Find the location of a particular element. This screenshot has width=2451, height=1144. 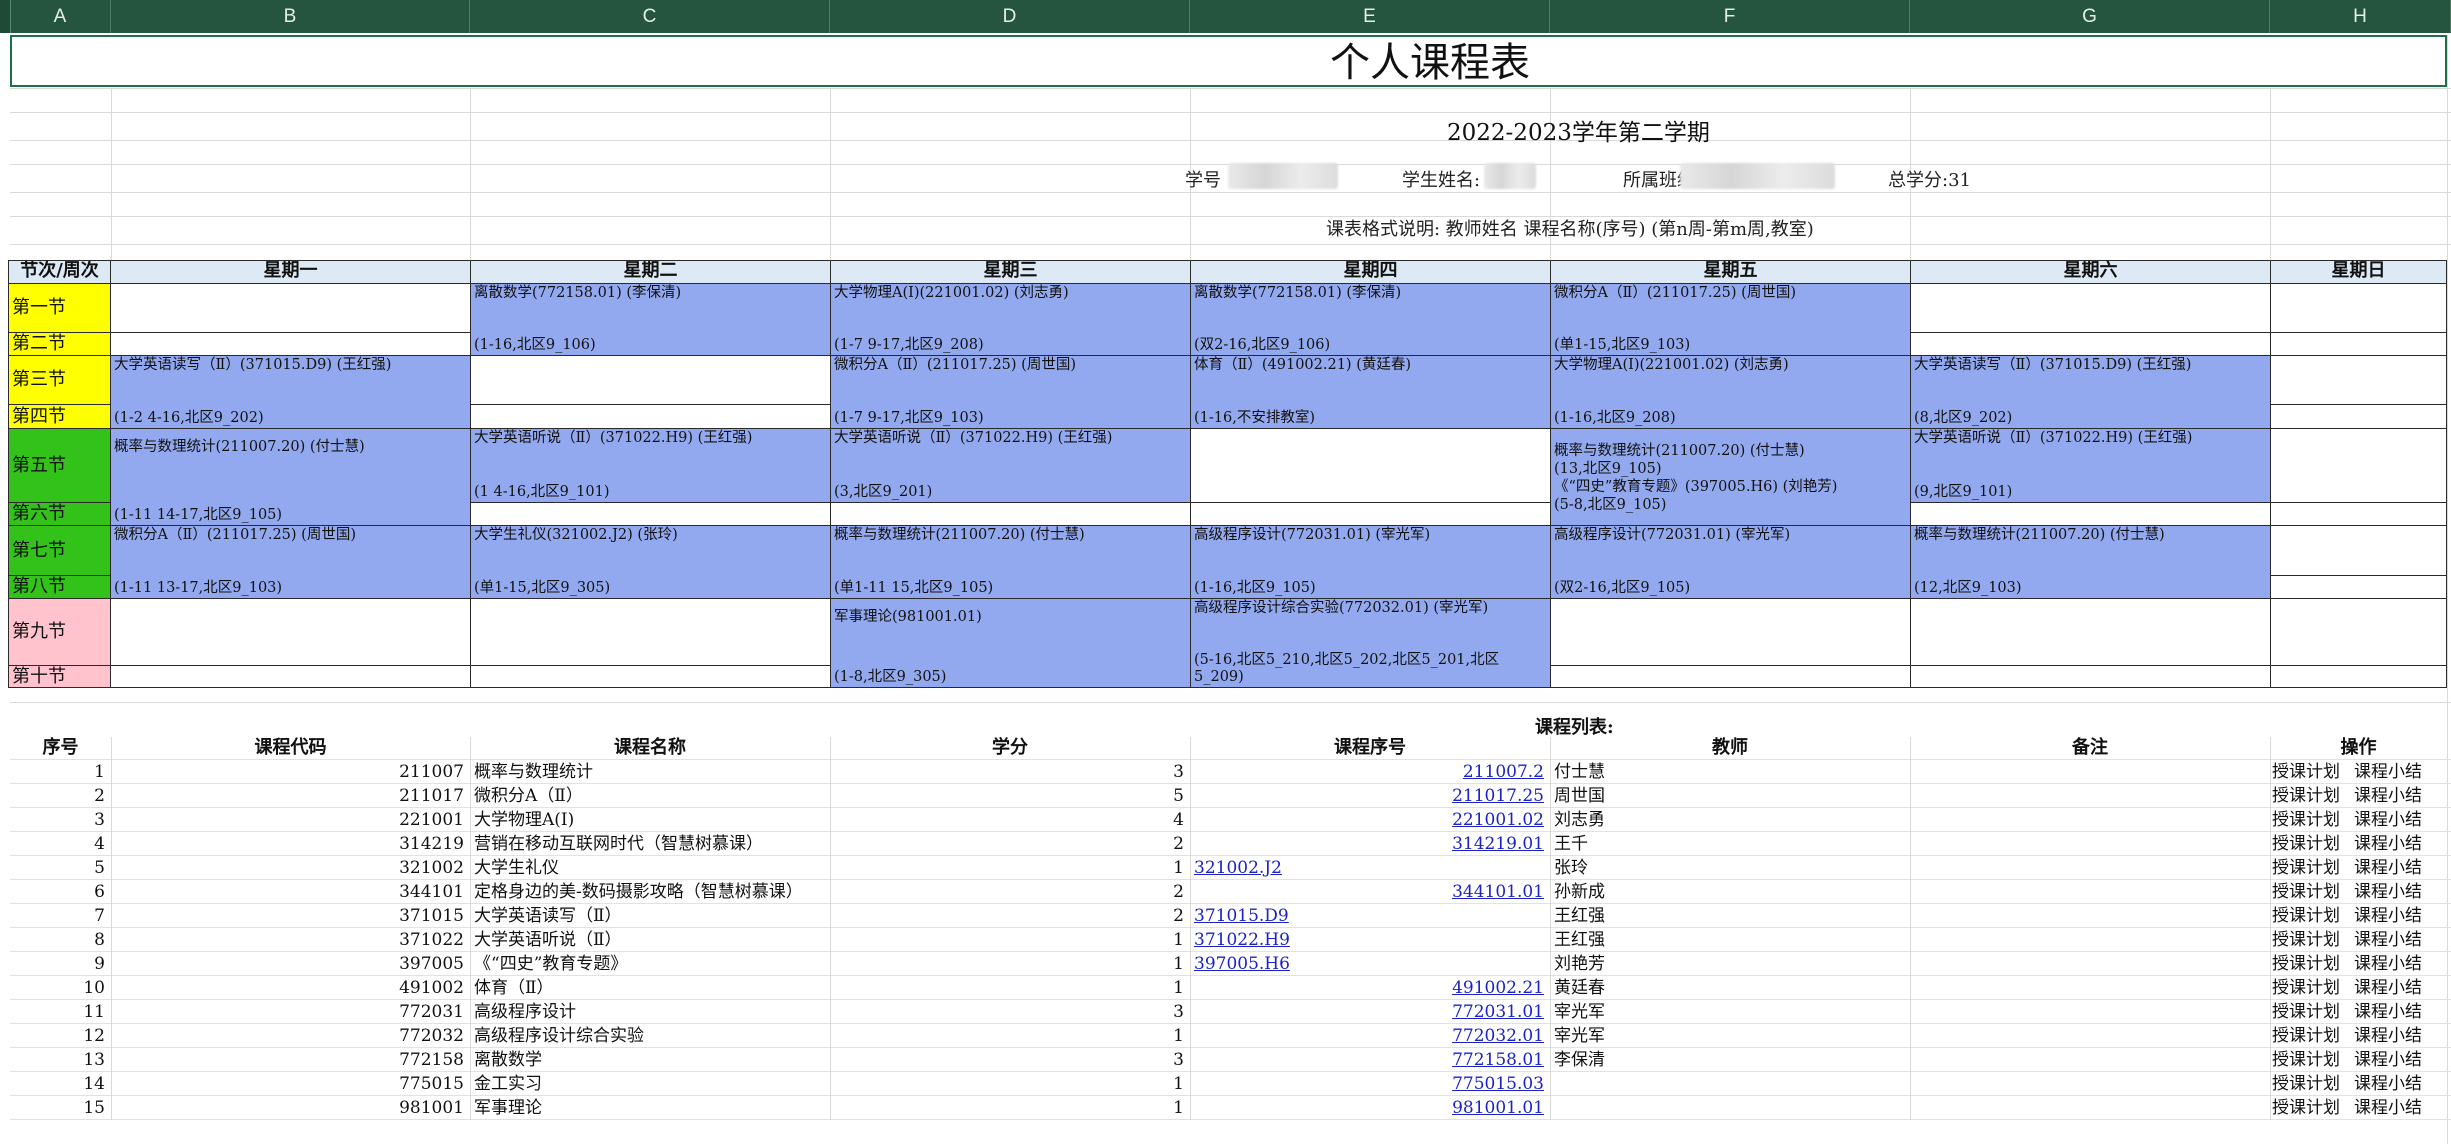

course-block-sat-78: 概率与数理统计(211007.20) (付士慧) (12,北区9_103) is located at coordinates (2090, 562).